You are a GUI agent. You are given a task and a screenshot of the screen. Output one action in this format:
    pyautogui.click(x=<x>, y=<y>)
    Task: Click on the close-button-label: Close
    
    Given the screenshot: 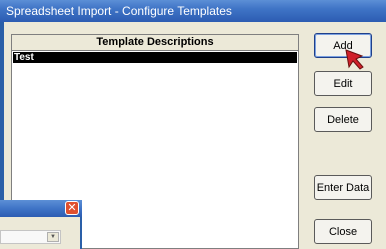 What is the action you would take?
    pyautogui.click(x=343, y=231)
    